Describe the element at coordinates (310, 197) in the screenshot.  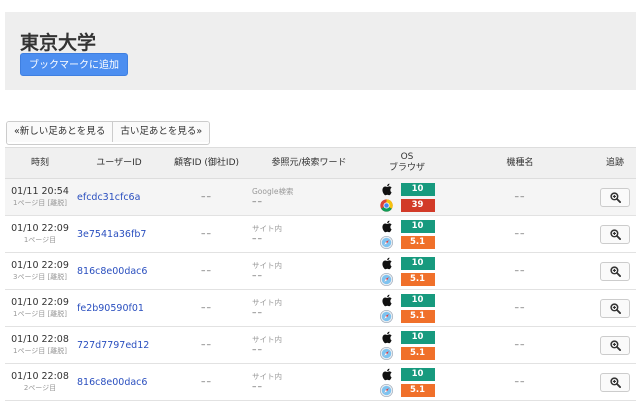
I see `referrer-cell: Google検索 ––` at that location.